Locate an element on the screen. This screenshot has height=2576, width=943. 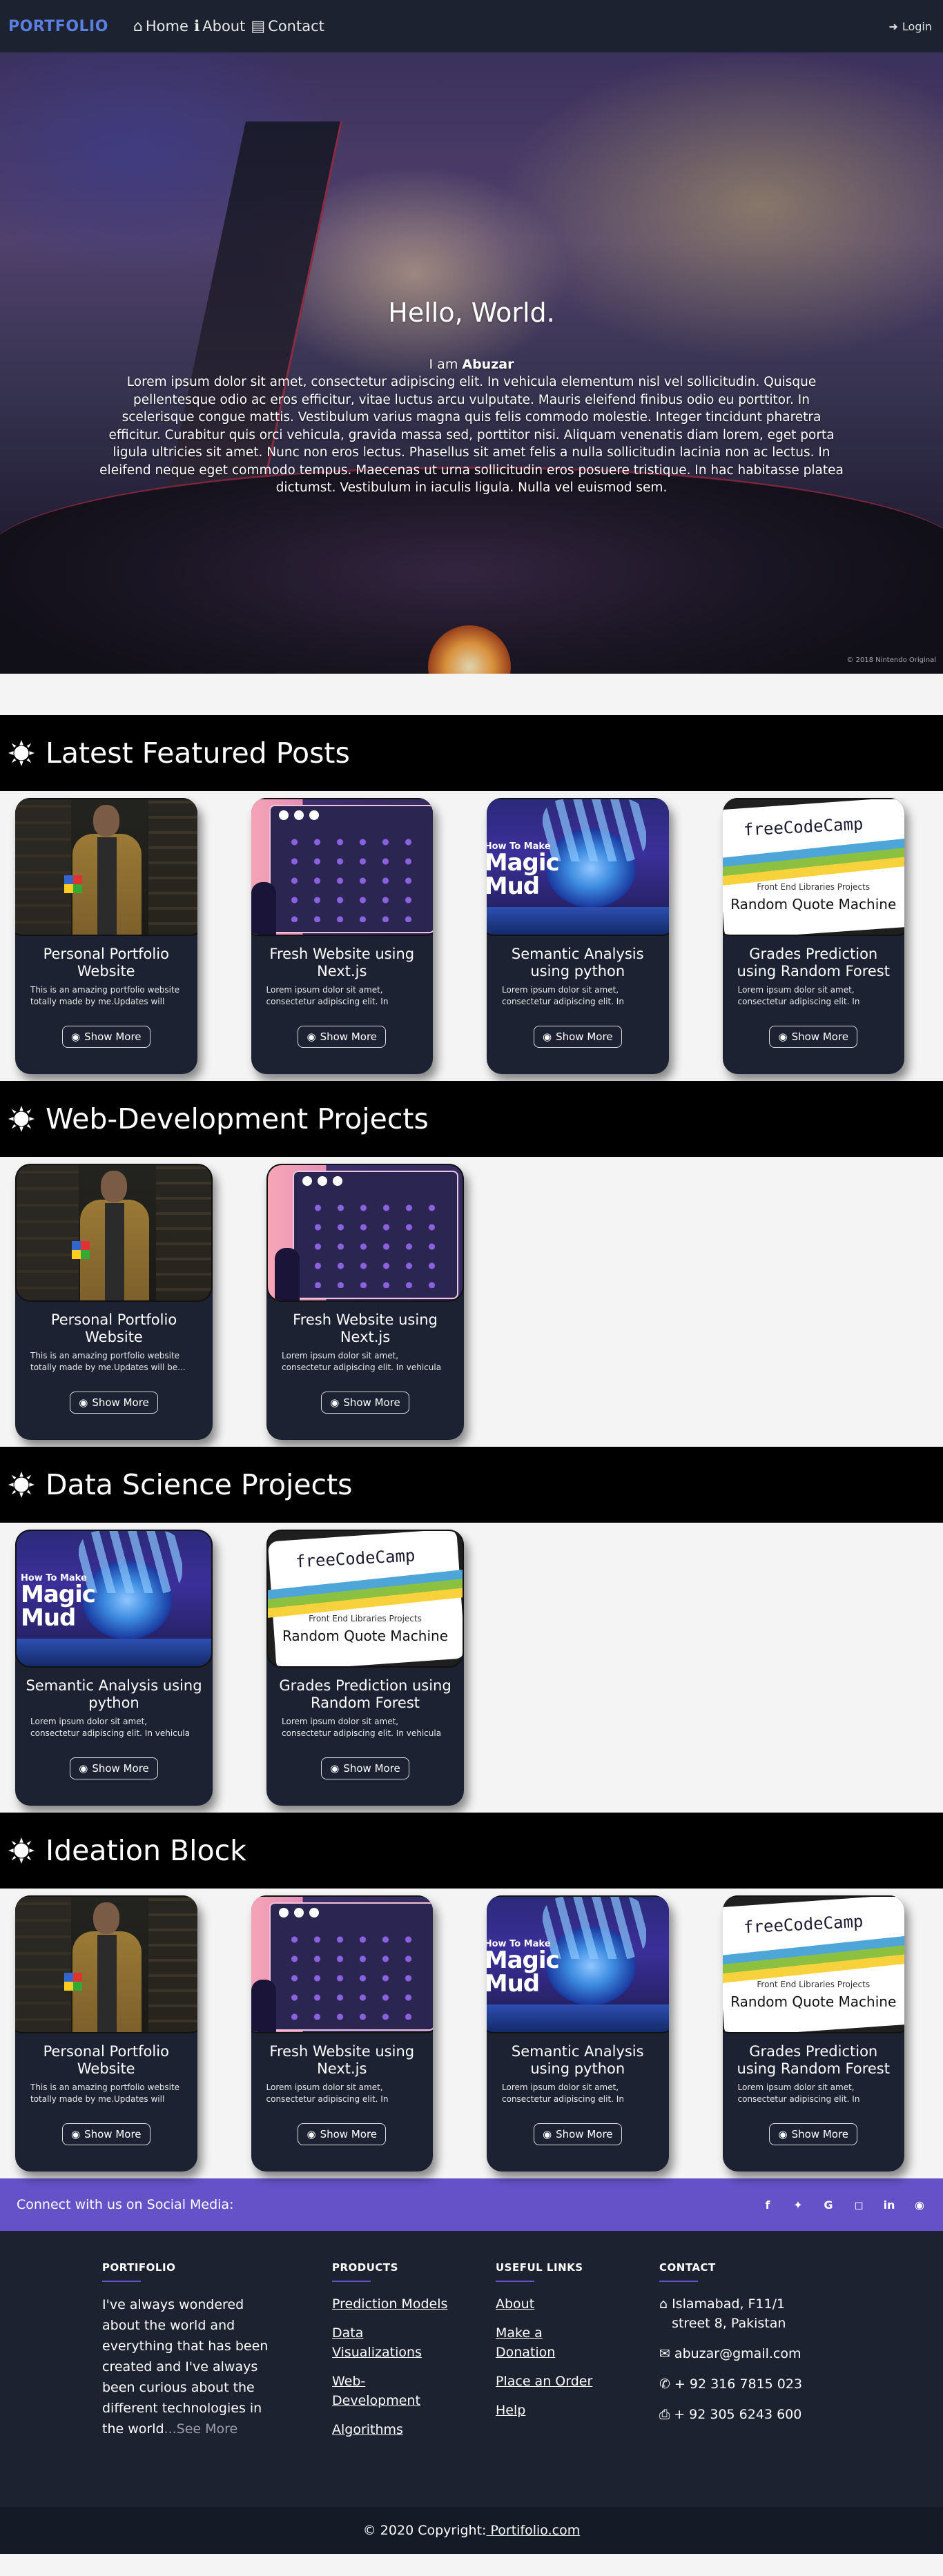
footer-link-data-visualizations: Data Visualizations is located at coordinates (390, 2342).